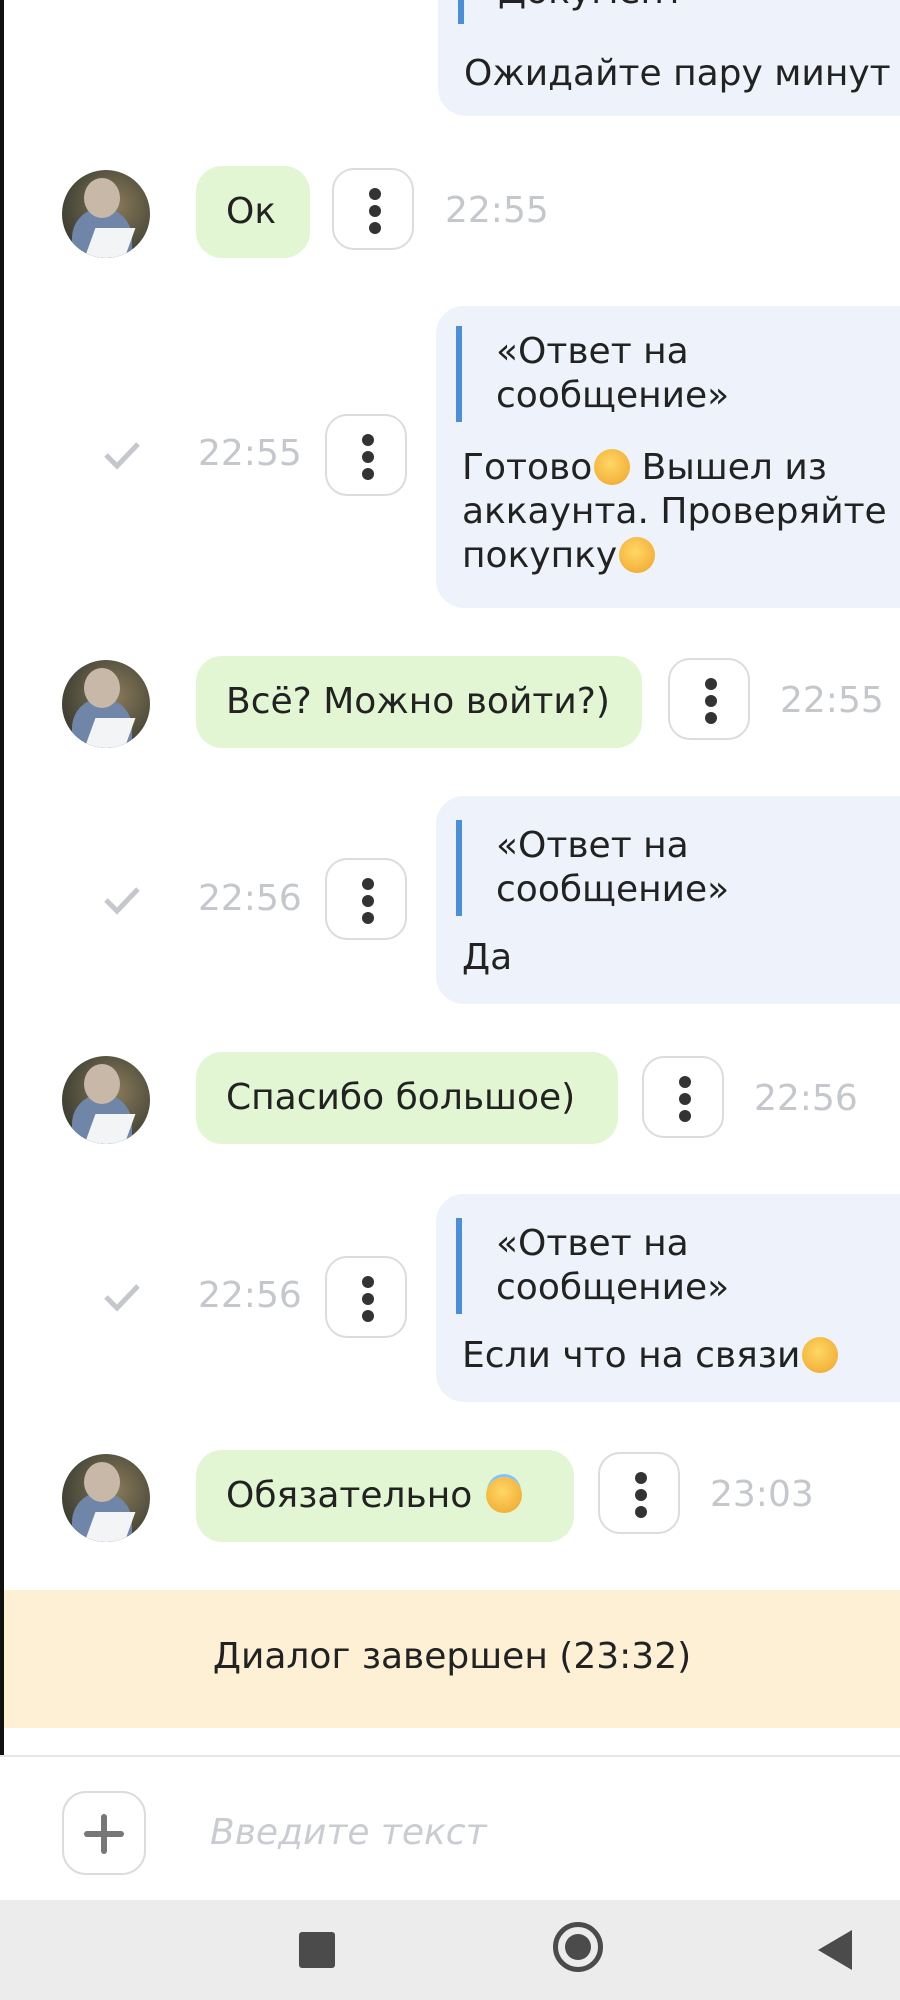 The width and height of the screenshot is (900, 2000). Describe the element at coordinates (317, 1950) in the screenshot. I see `recents-square-icon` at that location.